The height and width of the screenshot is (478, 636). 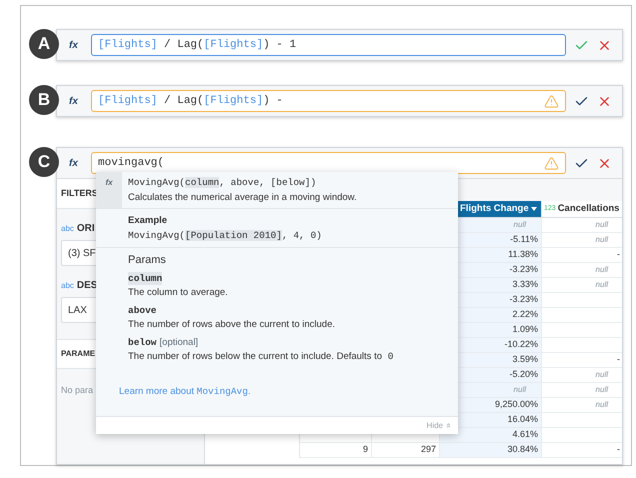 I want to click on formula-input: [Flights] / Lag([Flights]) -, so click(x=328, y=101).